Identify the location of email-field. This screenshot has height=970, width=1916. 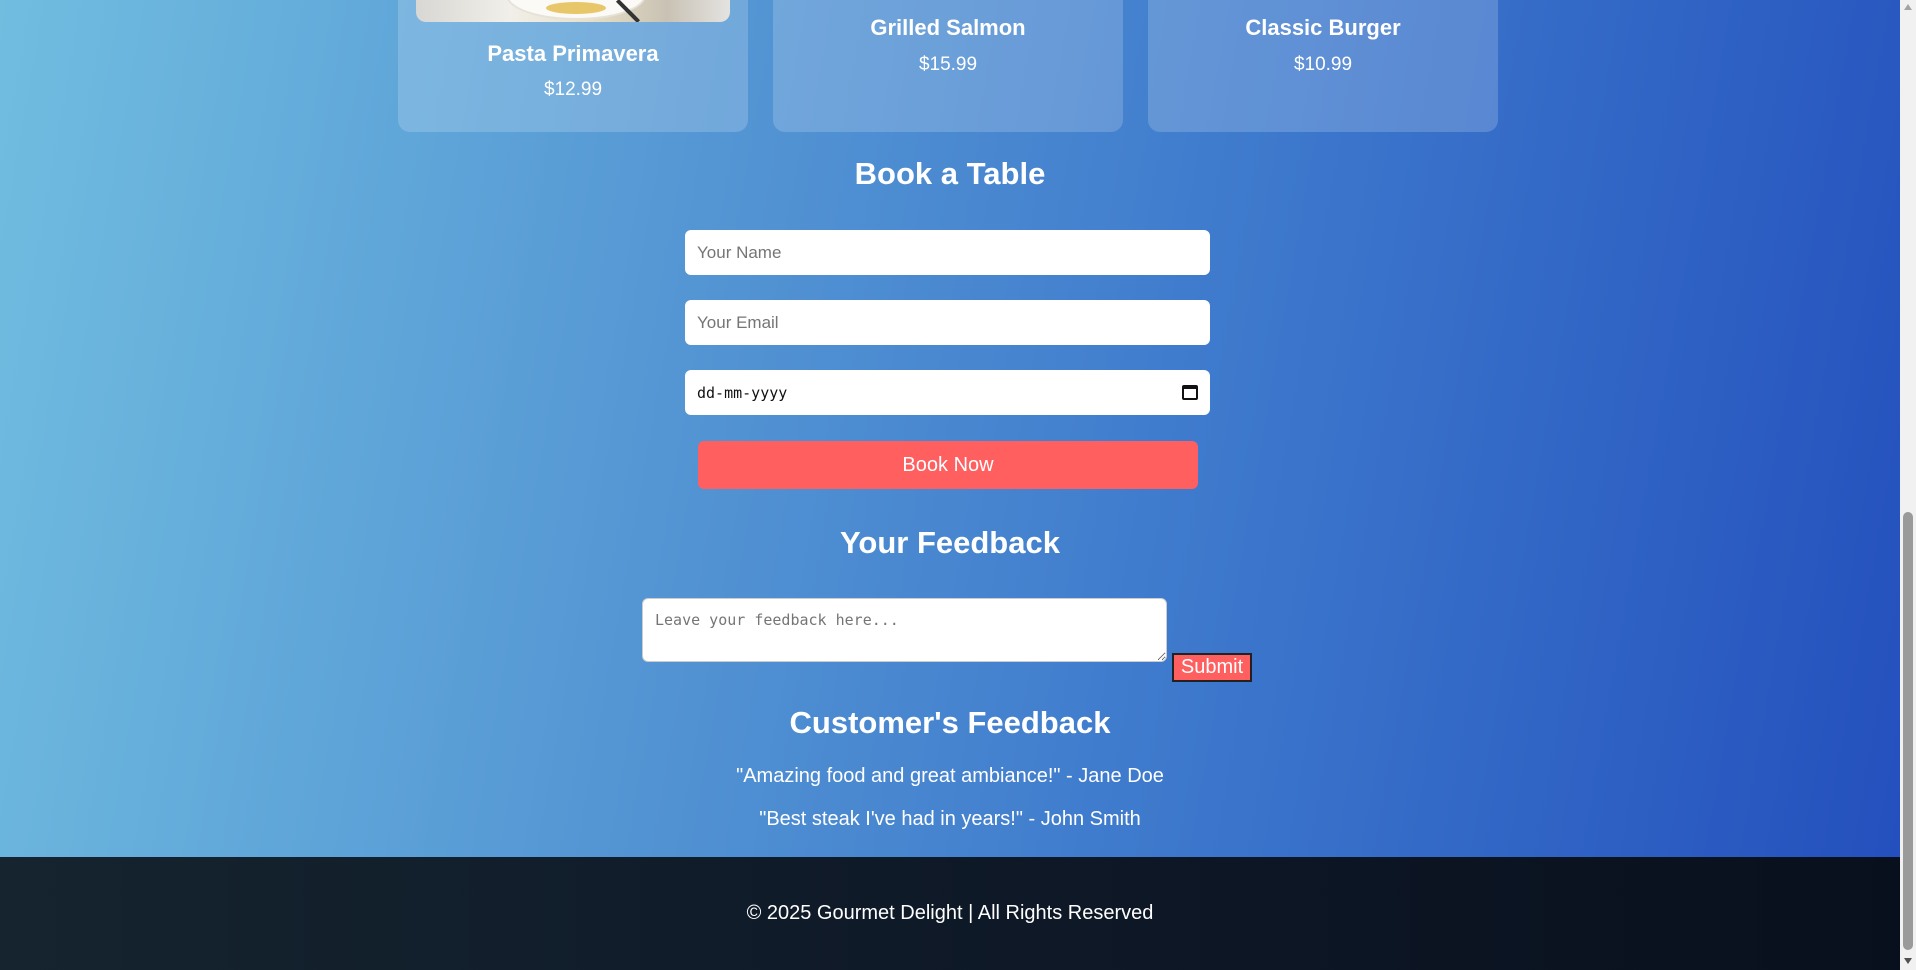
(947, 322).